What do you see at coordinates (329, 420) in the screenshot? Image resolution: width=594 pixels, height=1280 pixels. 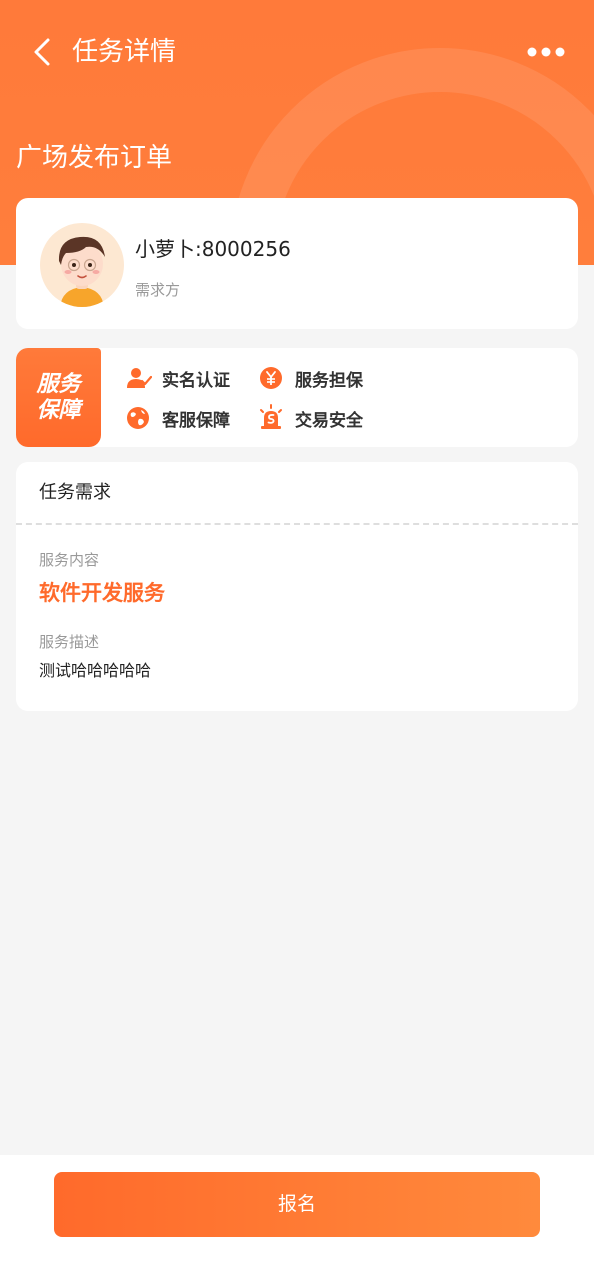 I see `feature-label: 交易安全` at bounding box center [329, 420].